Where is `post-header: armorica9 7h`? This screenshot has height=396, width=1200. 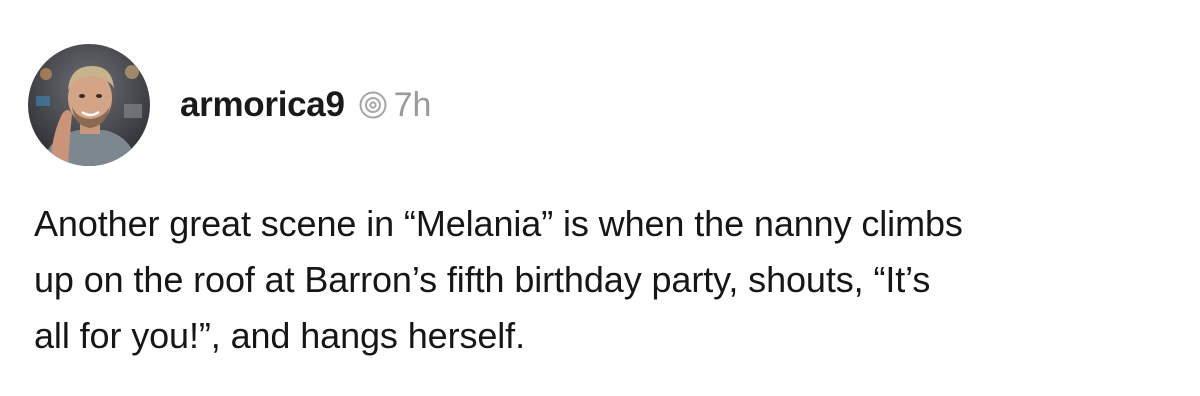
post-header: armorica9 7h is located at coordinates (305, 105).